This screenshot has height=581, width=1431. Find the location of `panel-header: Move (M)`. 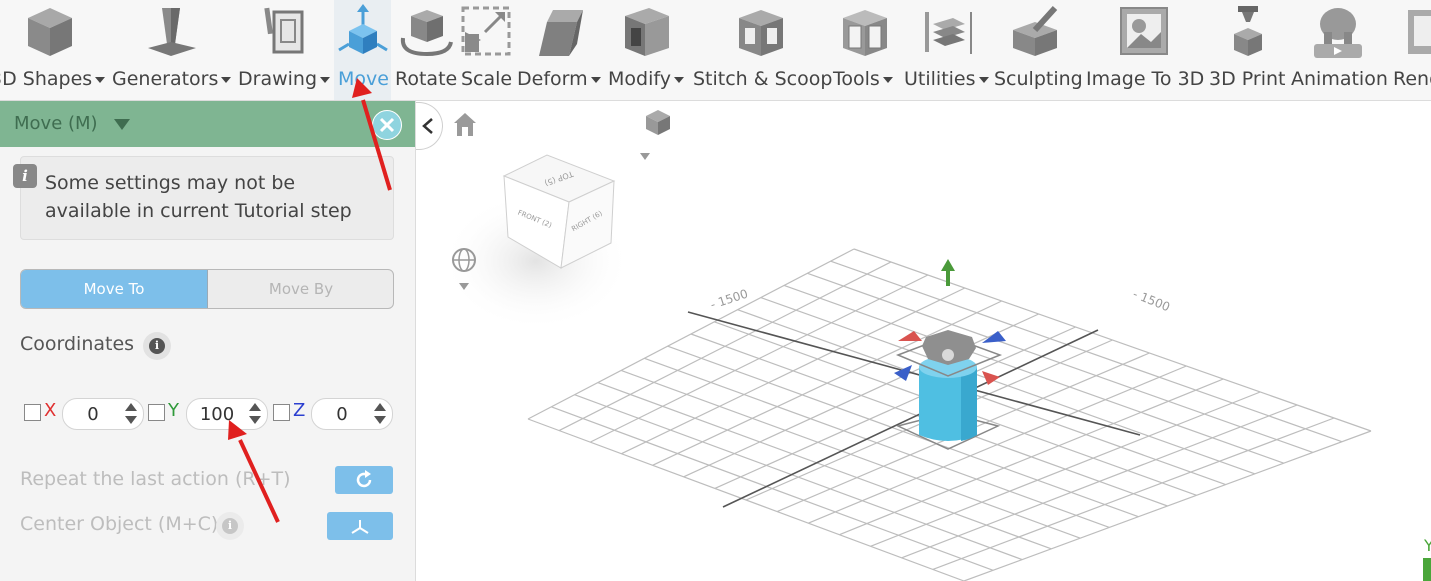

panel-header: Move (M) is located at coordinates (207, 124).